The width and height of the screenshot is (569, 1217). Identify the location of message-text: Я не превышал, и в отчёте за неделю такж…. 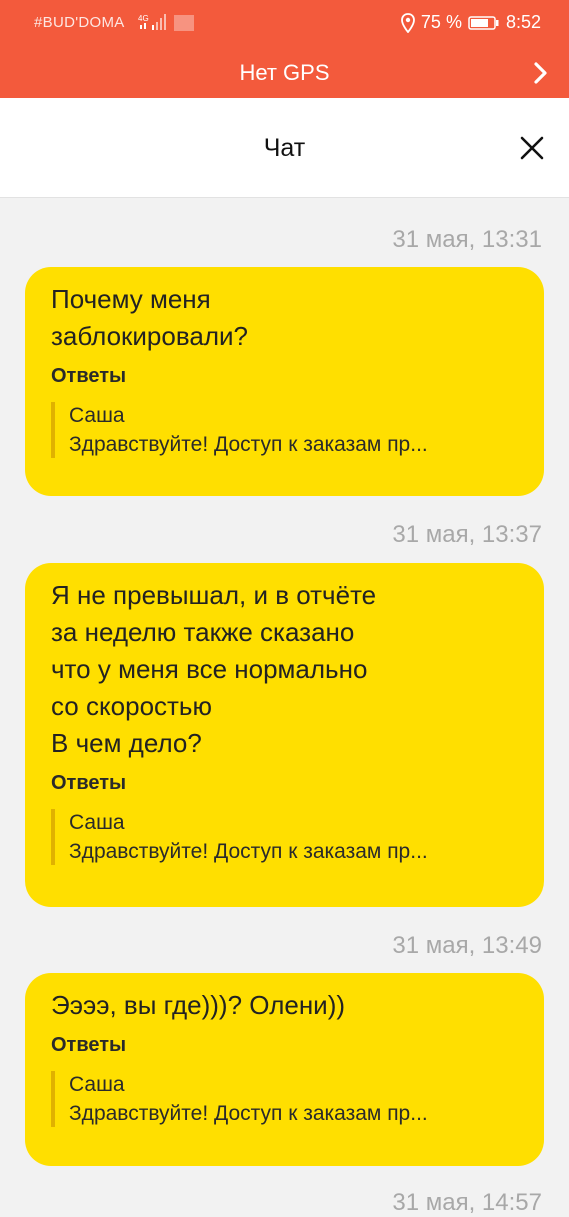
(214, 669).